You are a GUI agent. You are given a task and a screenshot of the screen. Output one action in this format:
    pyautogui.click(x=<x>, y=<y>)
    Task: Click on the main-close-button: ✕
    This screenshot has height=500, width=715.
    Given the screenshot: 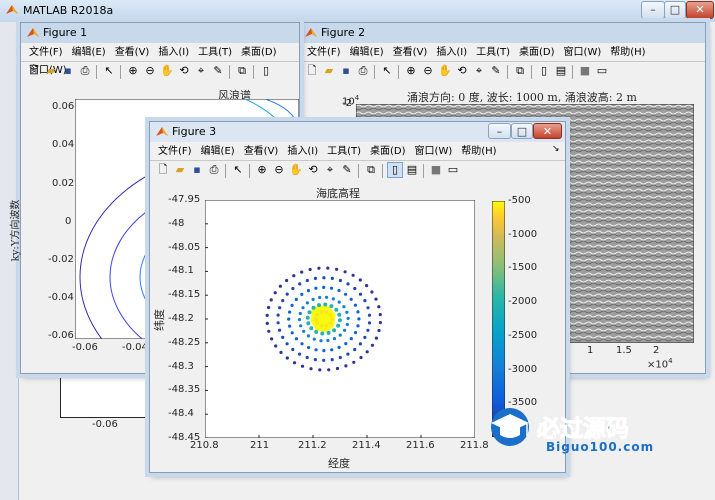 What is the action you would take?
    pyautogui.click(x=700, y=10)
    